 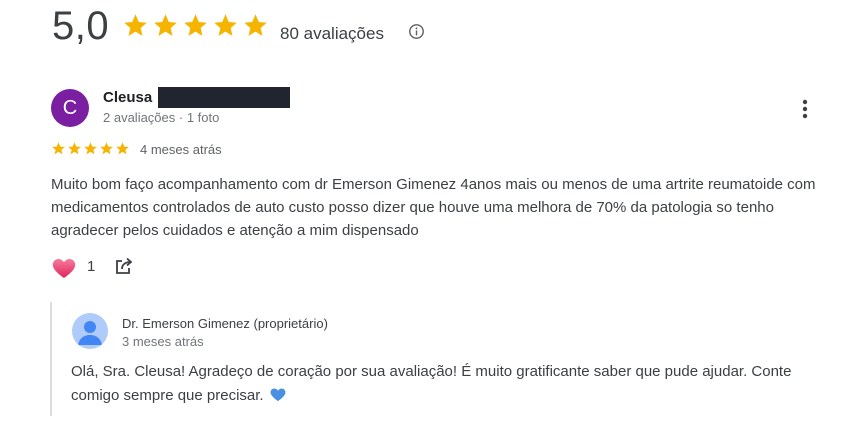 What do you see at coordinates (163, 341) in the screenshot?
I see `owner-reply-date: 3 meses atrás` at bounding box center [163, 341].